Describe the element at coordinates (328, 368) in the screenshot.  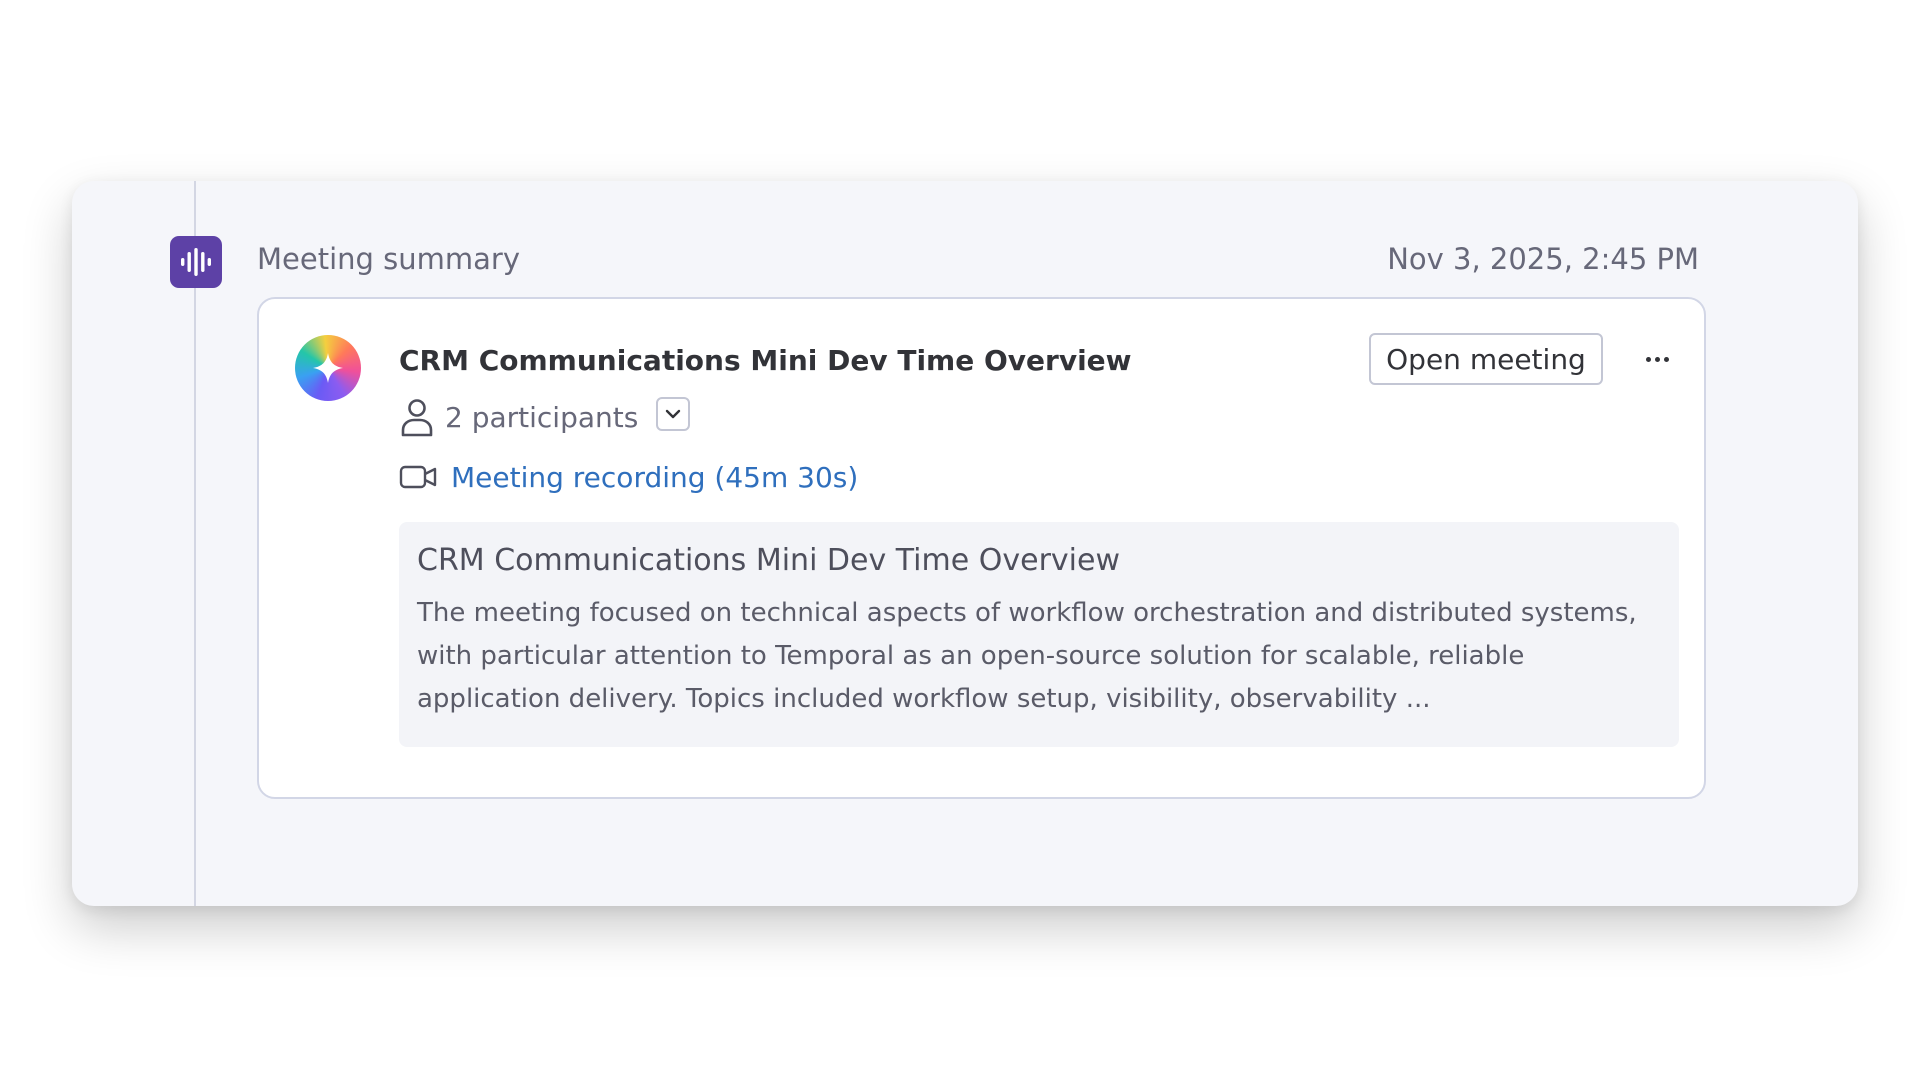
I see `ai-sparkle-icon` at that location.